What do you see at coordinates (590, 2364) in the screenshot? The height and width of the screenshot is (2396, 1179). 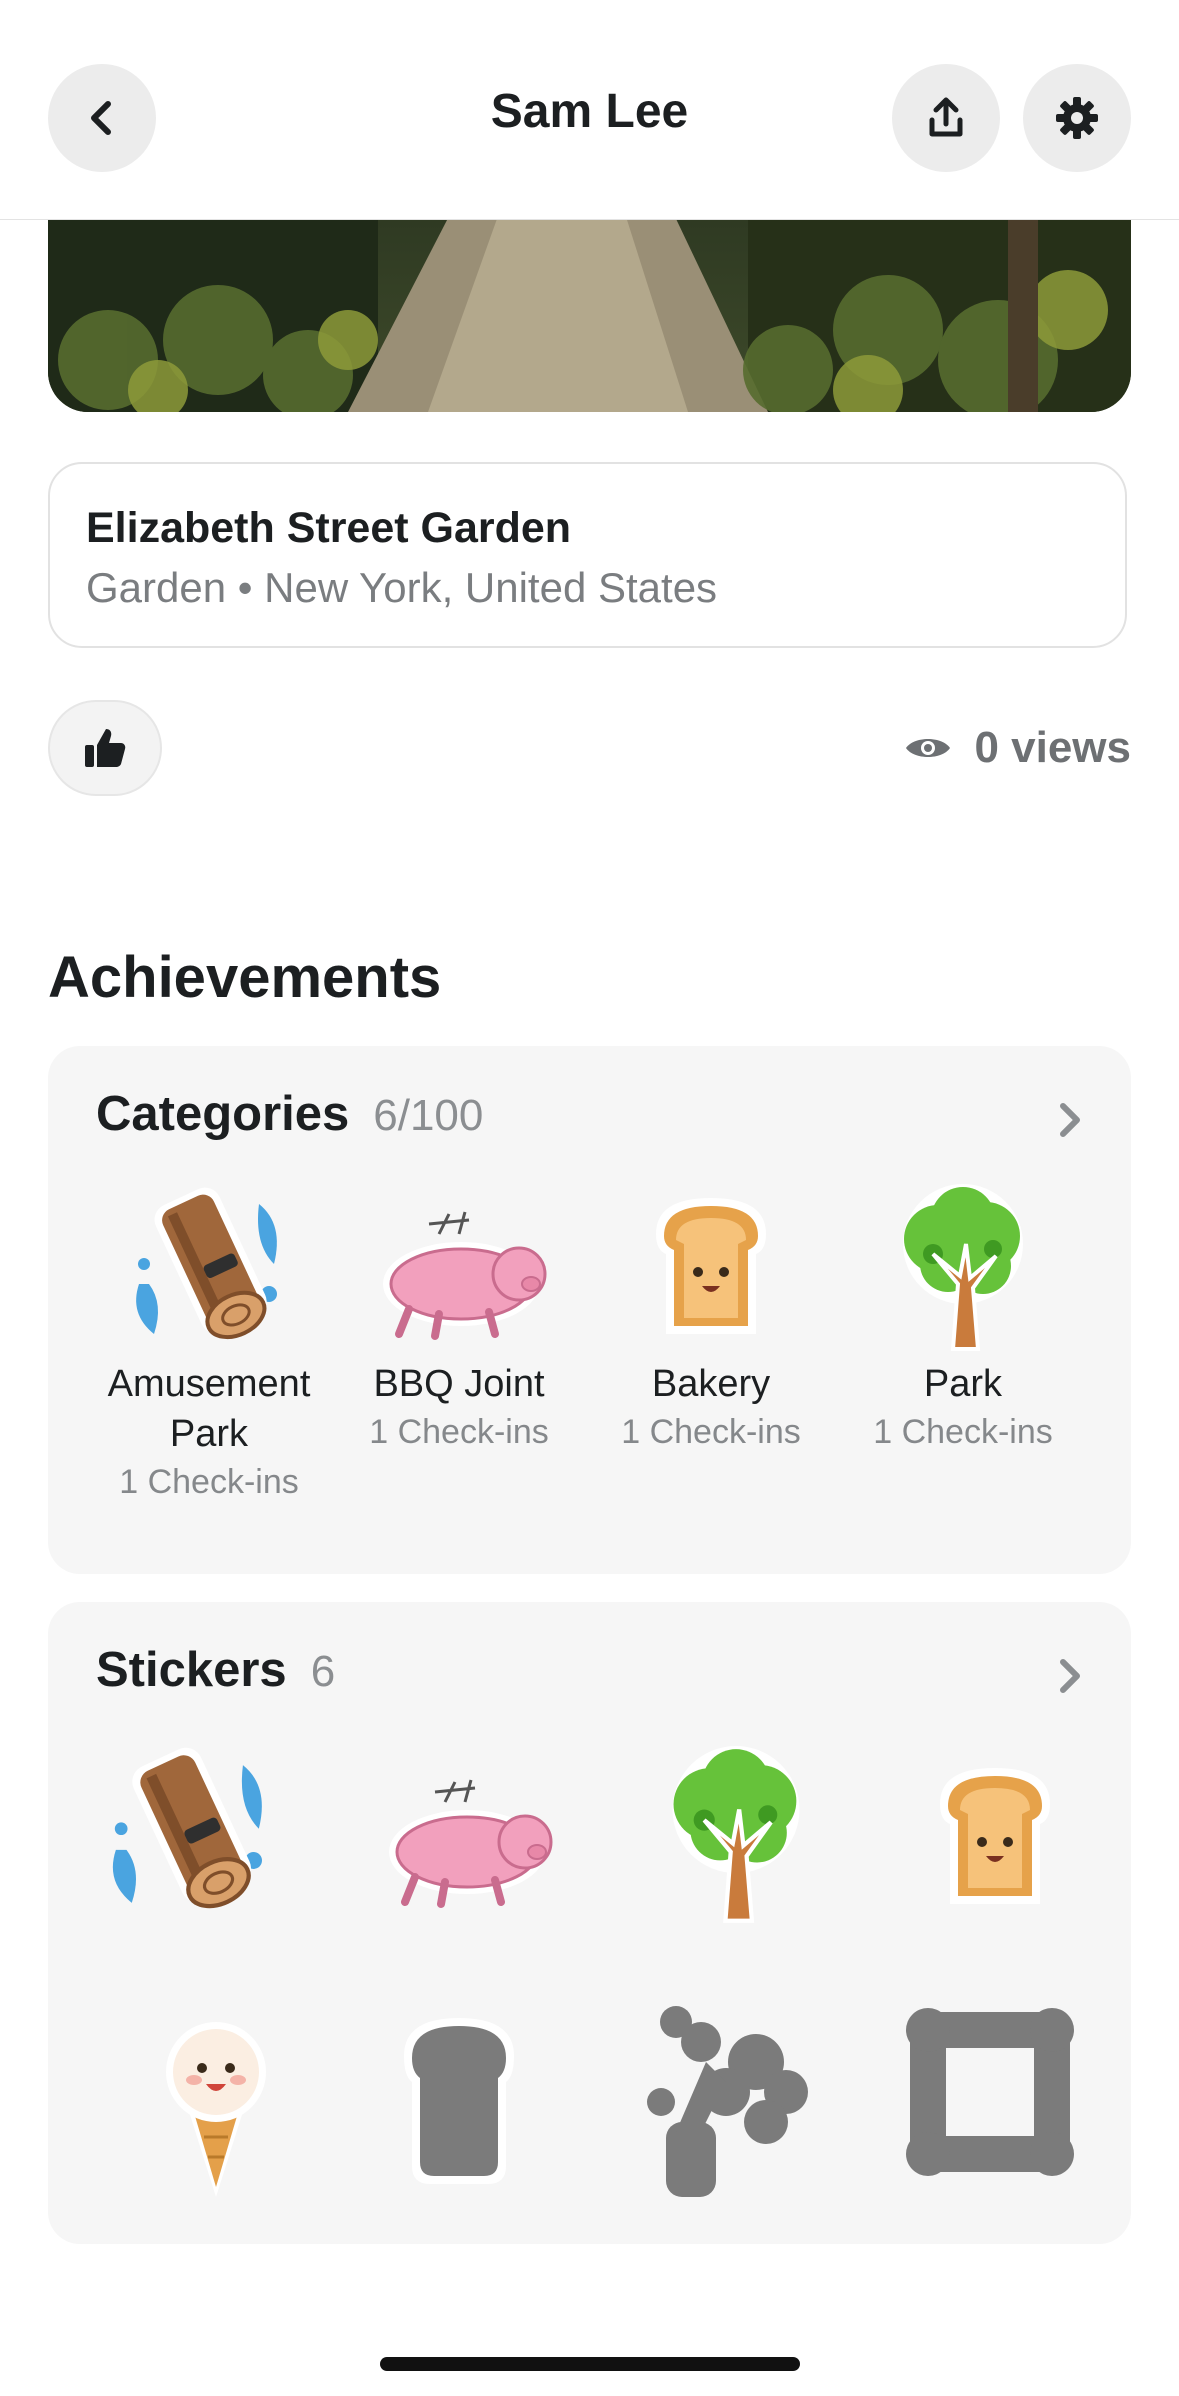 I see `home-indicator` at bounding box center [590, 2364].